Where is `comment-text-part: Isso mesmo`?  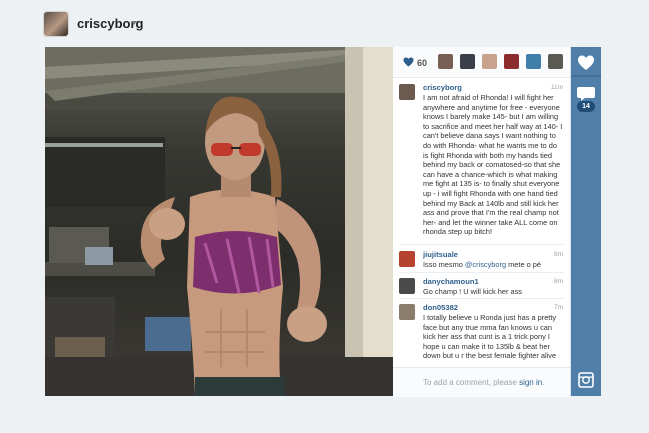
comment-text-part: Isso mesmo is located at coordinates (444, 264).